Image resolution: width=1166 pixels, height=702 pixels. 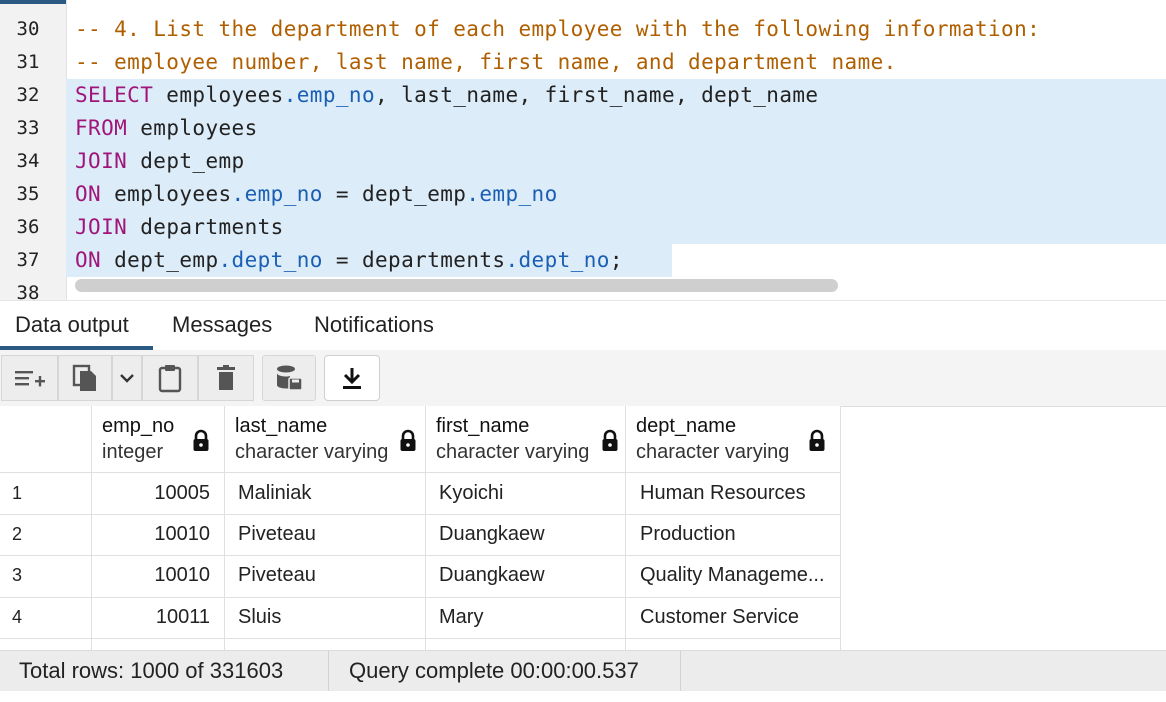 What do you see at coordinates (28, 95) in the screenshot?
I see `line-number: 32` at bounding box center [28, 95].